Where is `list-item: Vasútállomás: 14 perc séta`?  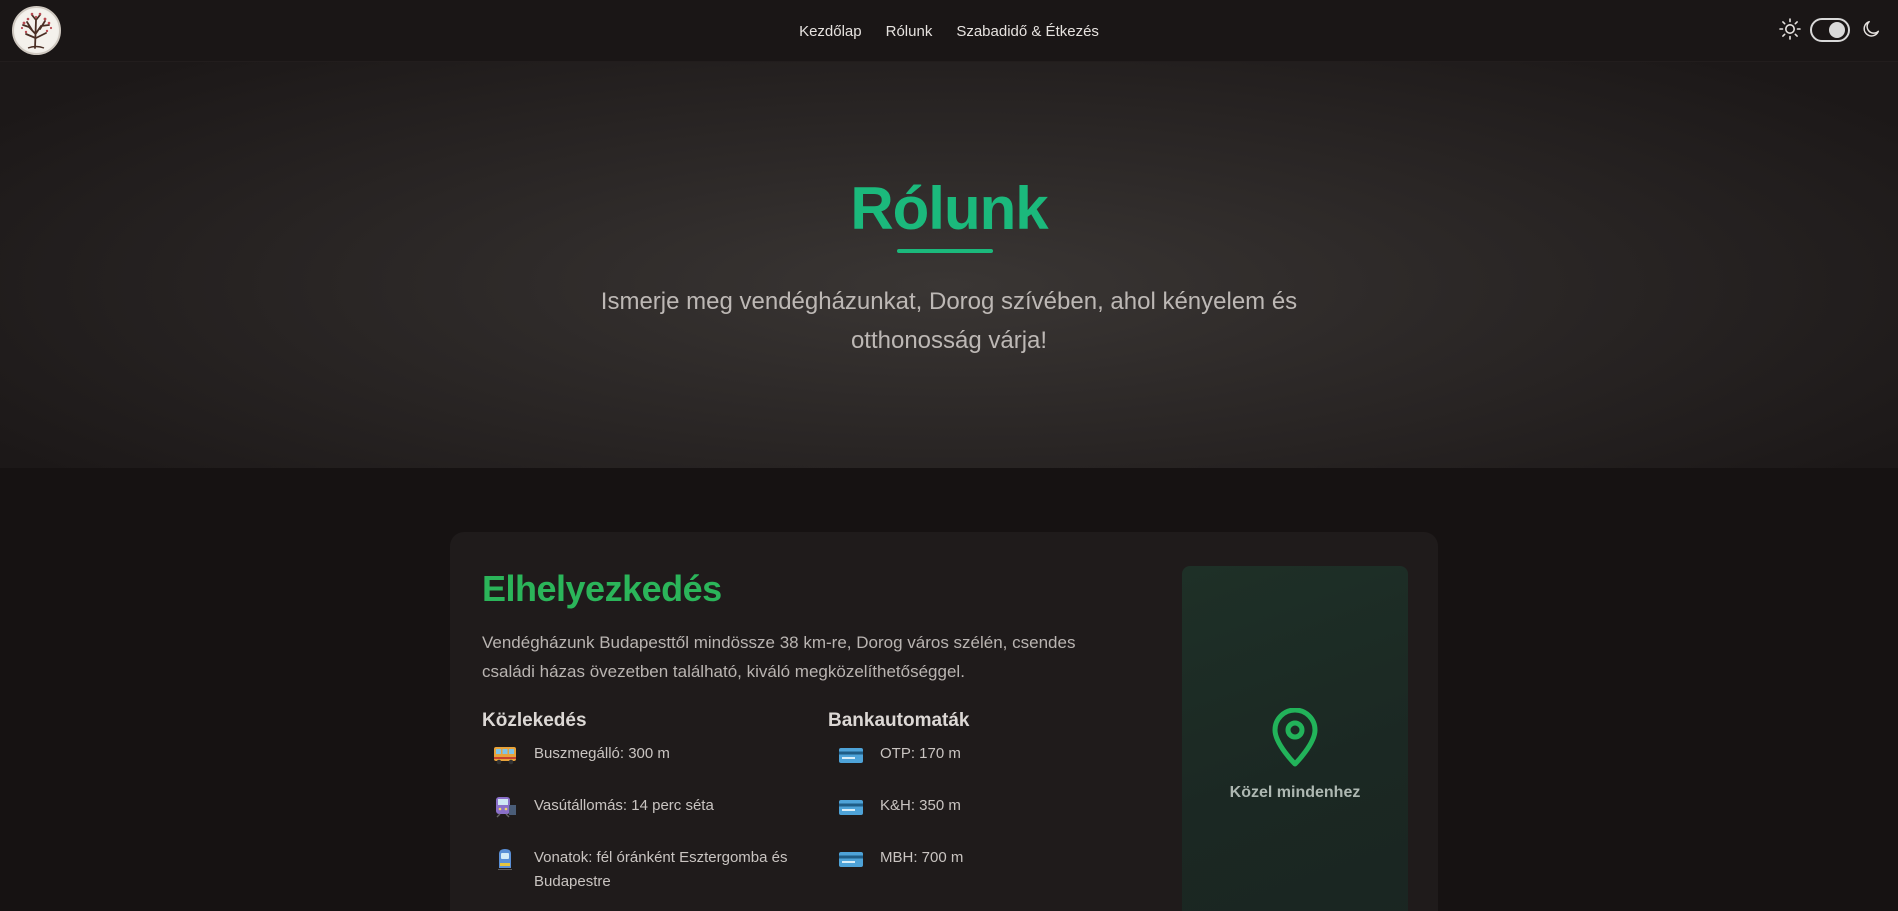 list-item: Vasútállomás: 14 perc séta is located at coordinates (643, 806).